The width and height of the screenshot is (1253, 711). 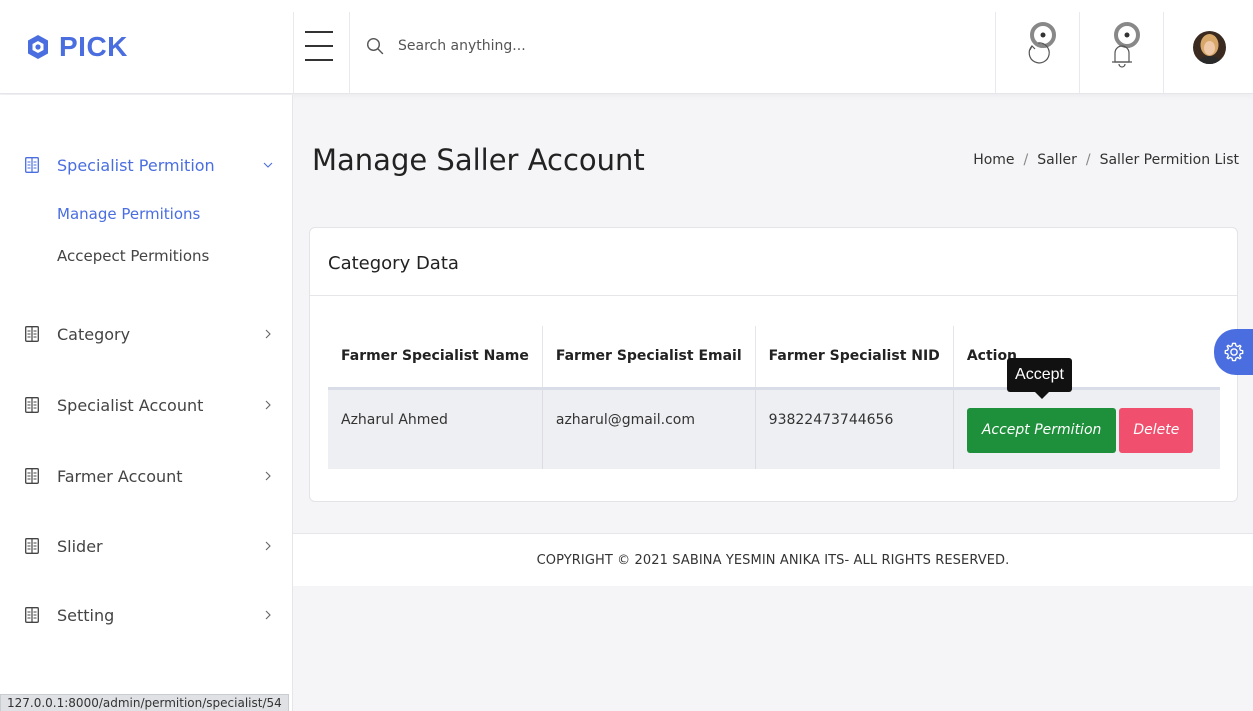 I want to click on notifications-button, so click(x=1122, y=47).